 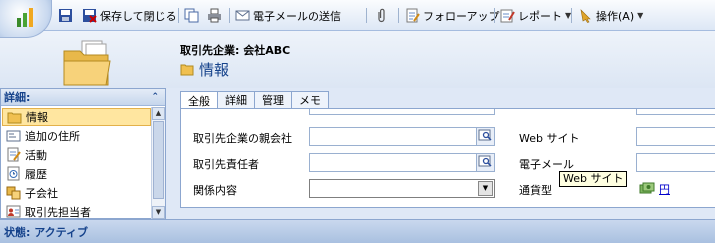 What do you see at coordinates (413, 15) in the screenshot?
I see `follow-up-icon` at bounding box center [413, 15].